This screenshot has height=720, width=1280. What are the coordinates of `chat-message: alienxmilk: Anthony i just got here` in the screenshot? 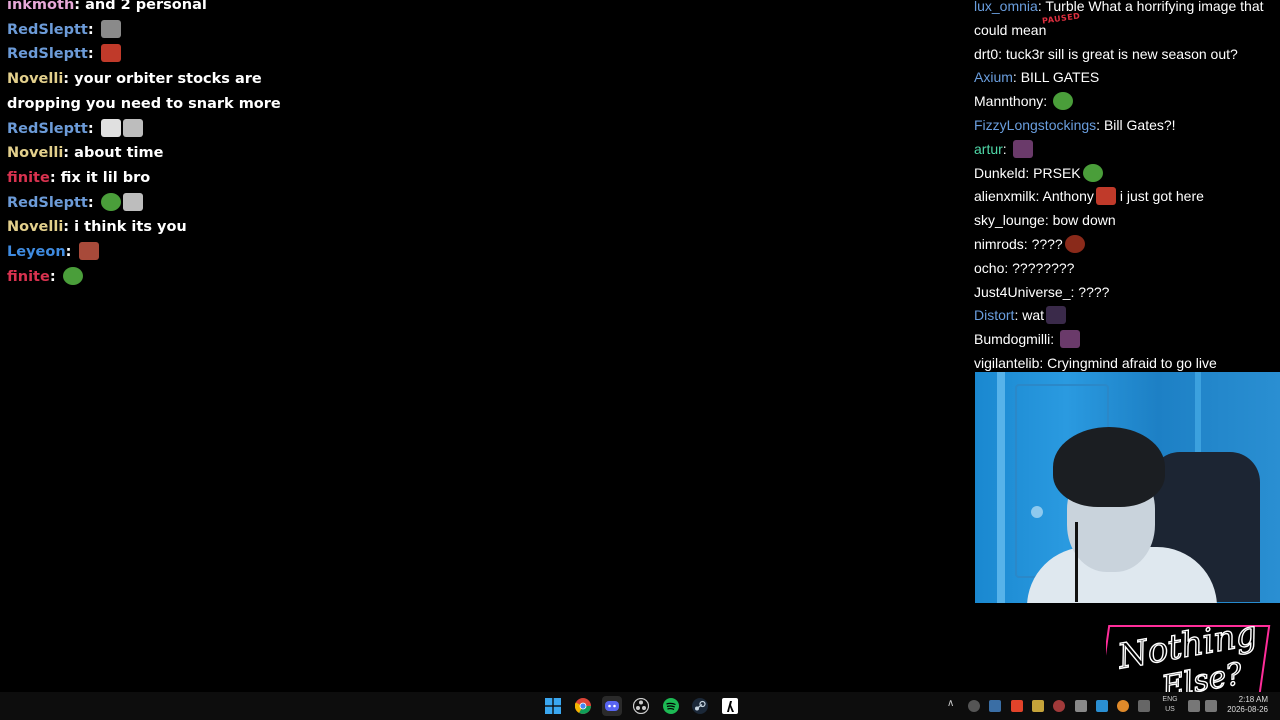 It's located at (1124, 197).